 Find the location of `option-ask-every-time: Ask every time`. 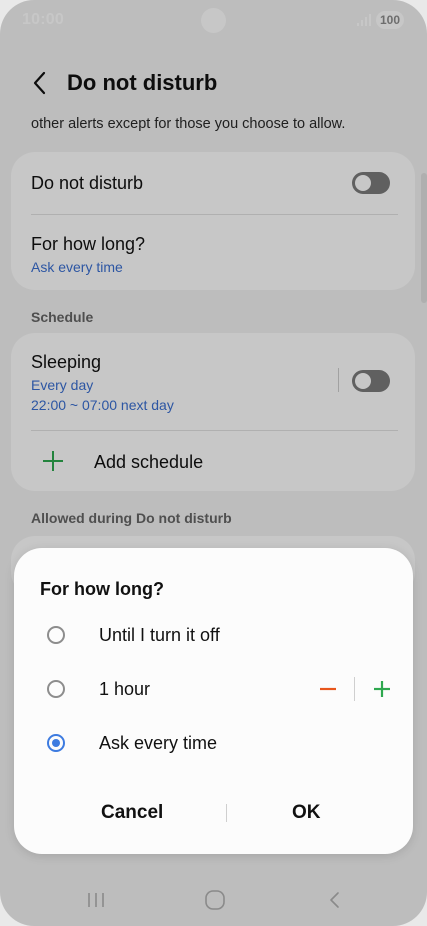

option-ask-every-time: Ask every time is located at coordinates (213, 745).